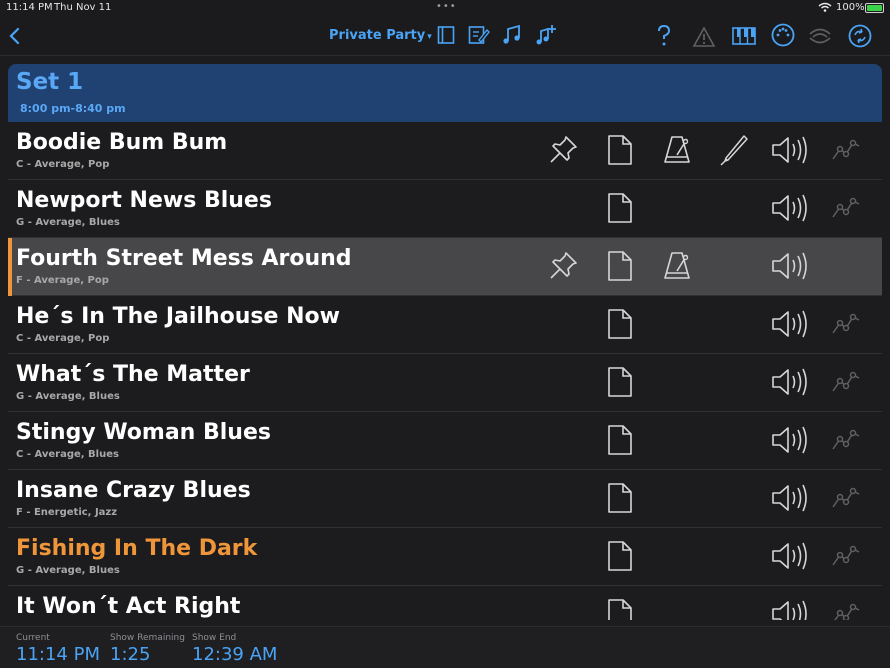  Describe the element at coordinates (734, 150) in the screenshot. I see `pencil-icon` at that location.